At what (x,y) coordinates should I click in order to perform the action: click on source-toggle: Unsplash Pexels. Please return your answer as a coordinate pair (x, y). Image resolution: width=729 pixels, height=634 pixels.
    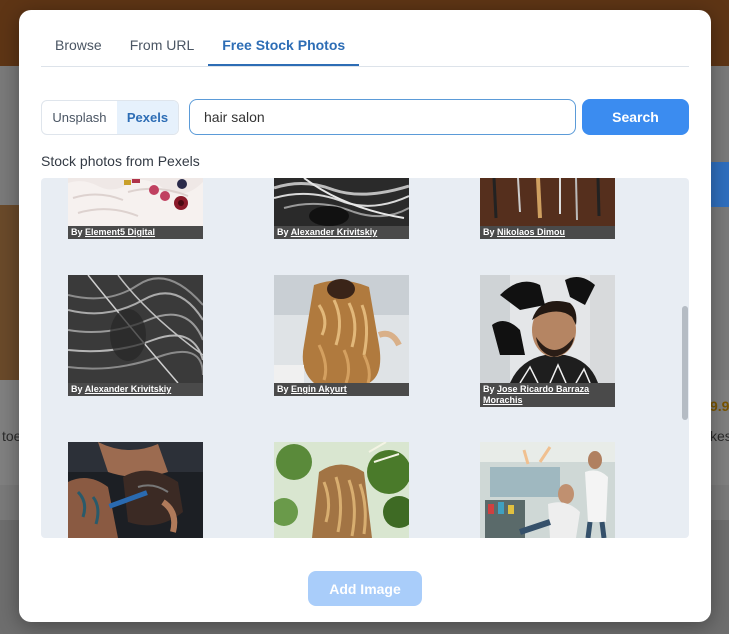
    Looking at the image, I should click on (110, 117).